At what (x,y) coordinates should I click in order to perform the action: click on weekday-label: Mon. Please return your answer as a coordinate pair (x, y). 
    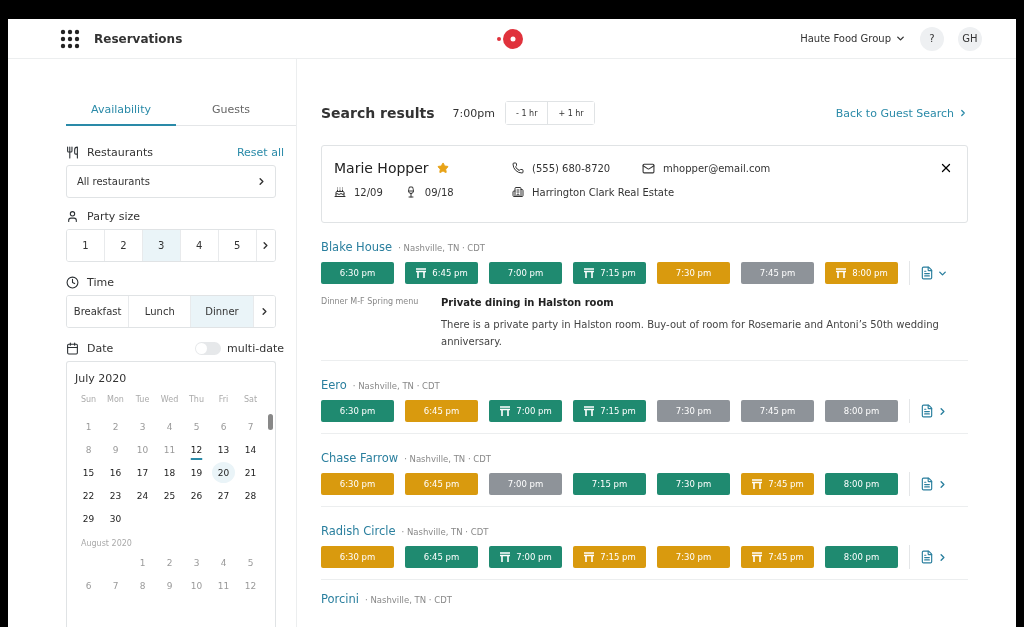
    Looking at the image, I should click on (115, 400).